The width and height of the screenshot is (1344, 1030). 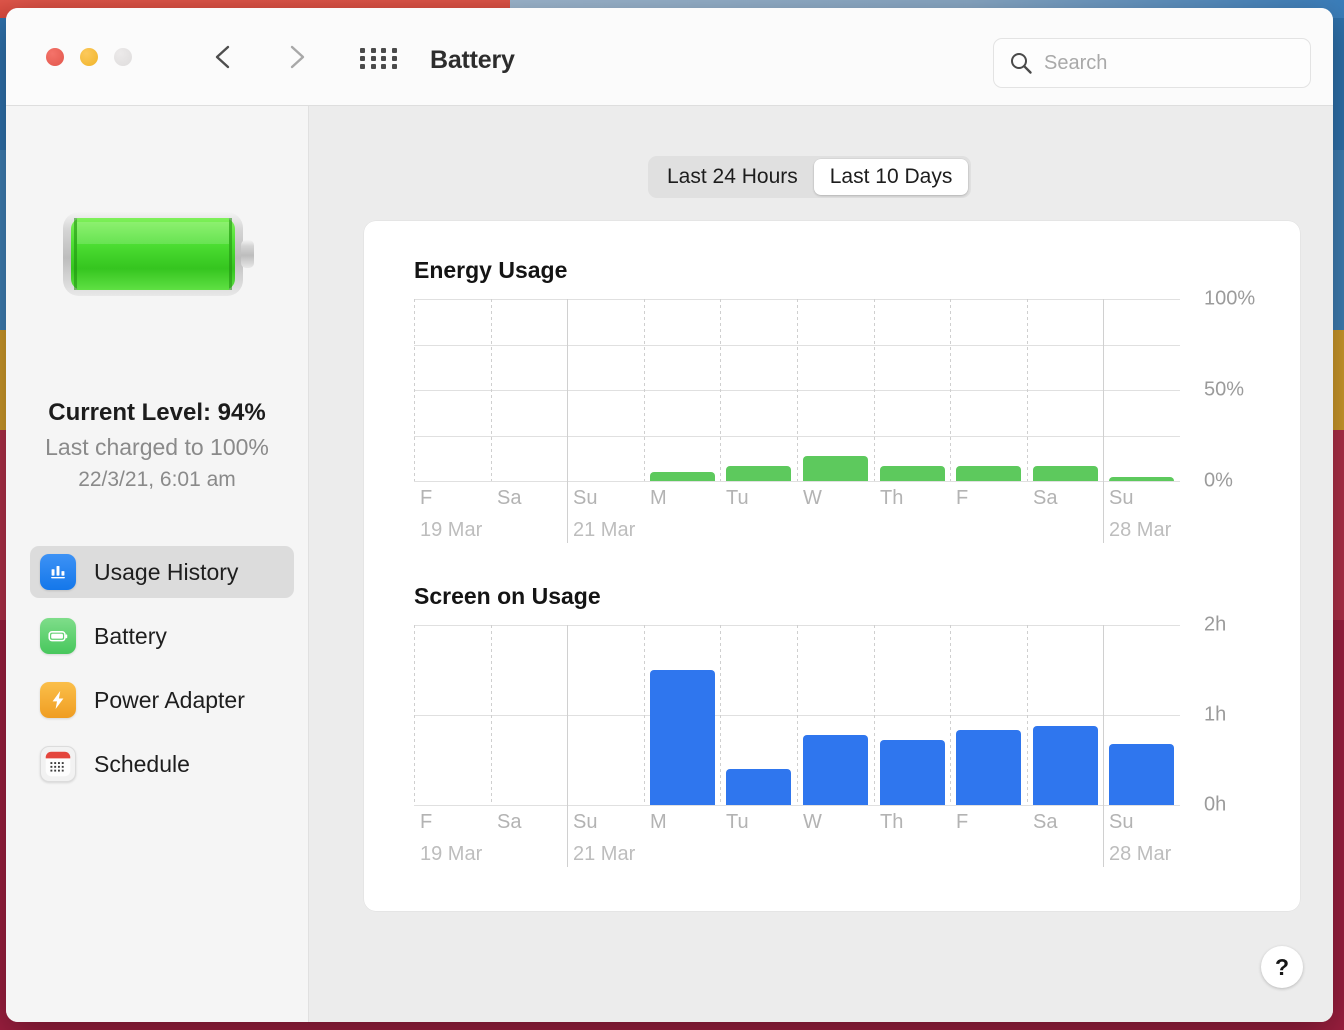 I want to click on last-charged-text: Last charged to 100%, so click(x=157, y=446).